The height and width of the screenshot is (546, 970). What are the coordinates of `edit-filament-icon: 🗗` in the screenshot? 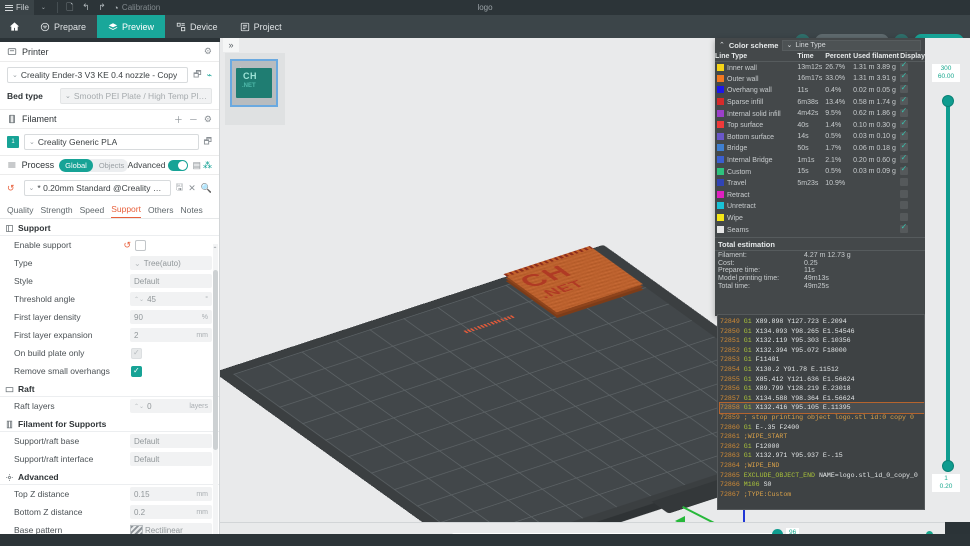 It's located at (208, 142).